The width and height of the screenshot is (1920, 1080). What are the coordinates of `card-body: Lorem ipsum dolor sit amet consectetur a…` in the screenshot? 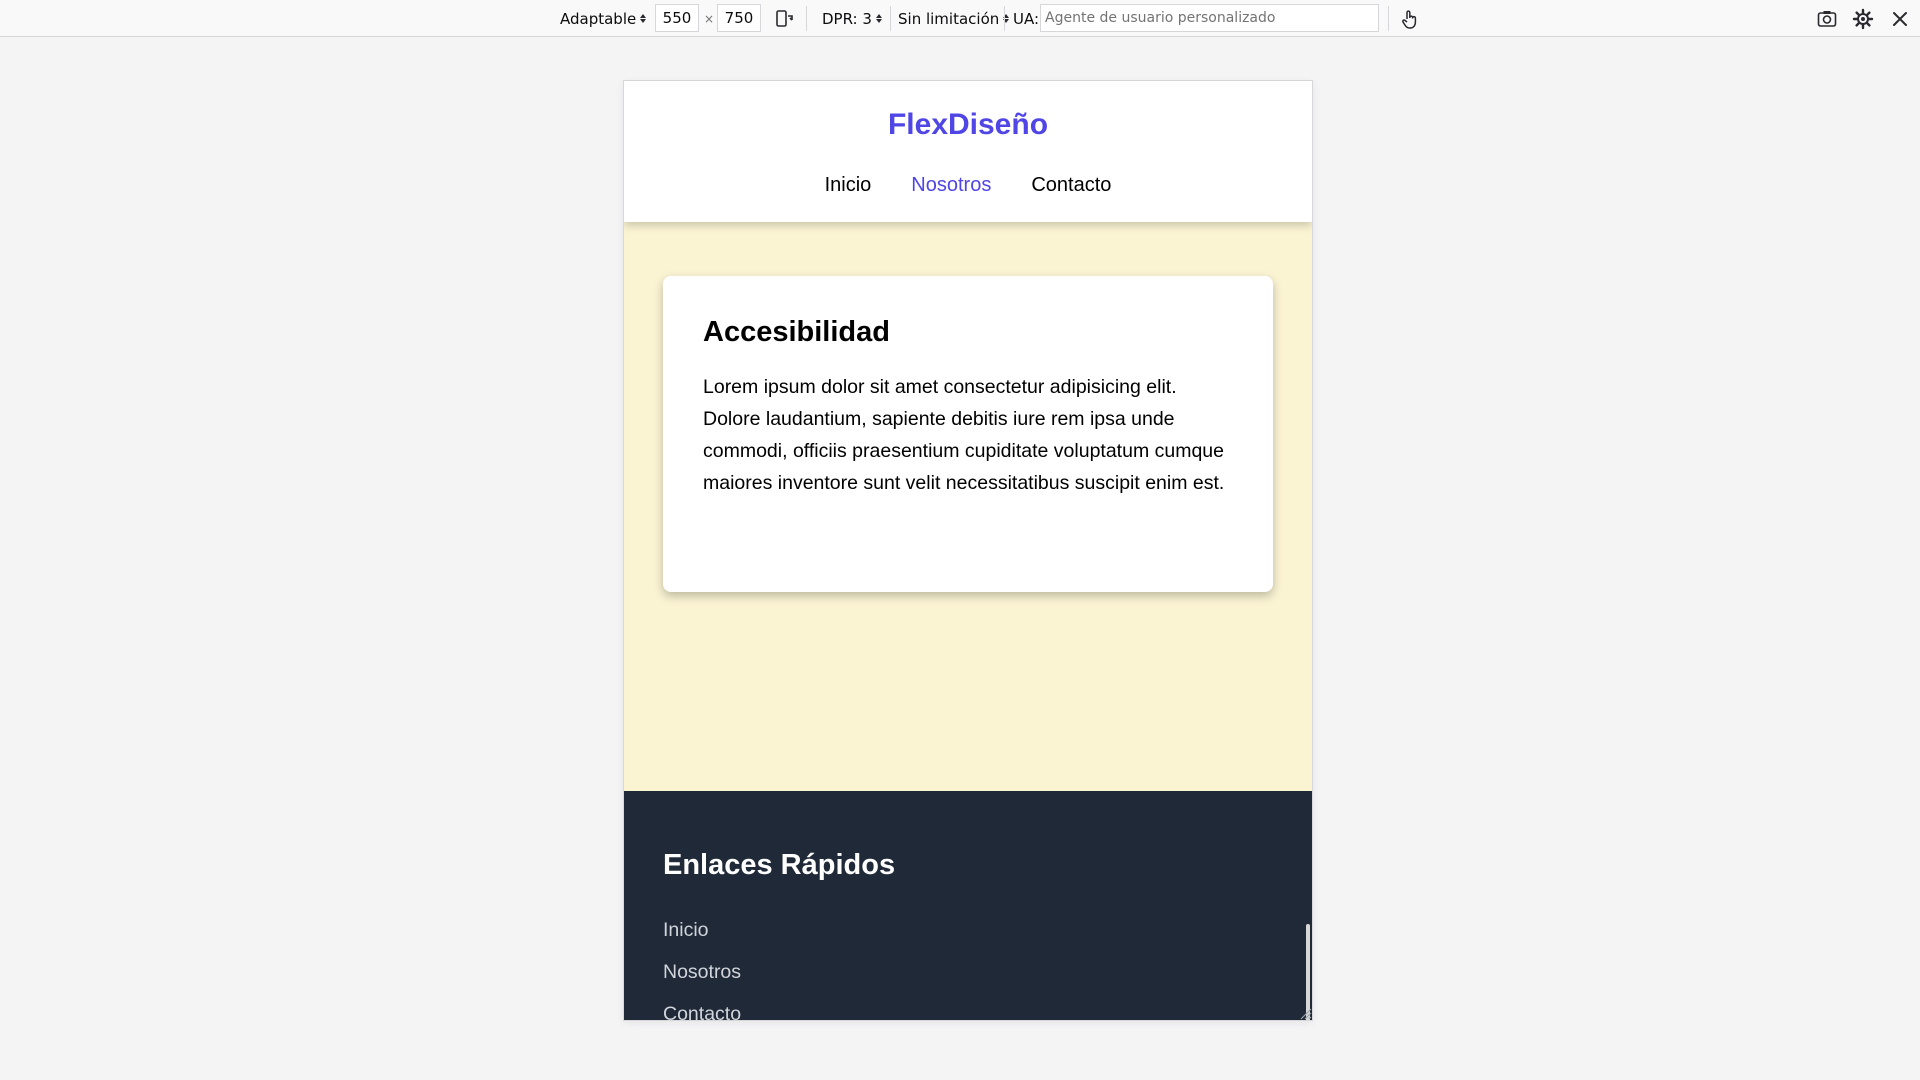 It's located at (964, 435).